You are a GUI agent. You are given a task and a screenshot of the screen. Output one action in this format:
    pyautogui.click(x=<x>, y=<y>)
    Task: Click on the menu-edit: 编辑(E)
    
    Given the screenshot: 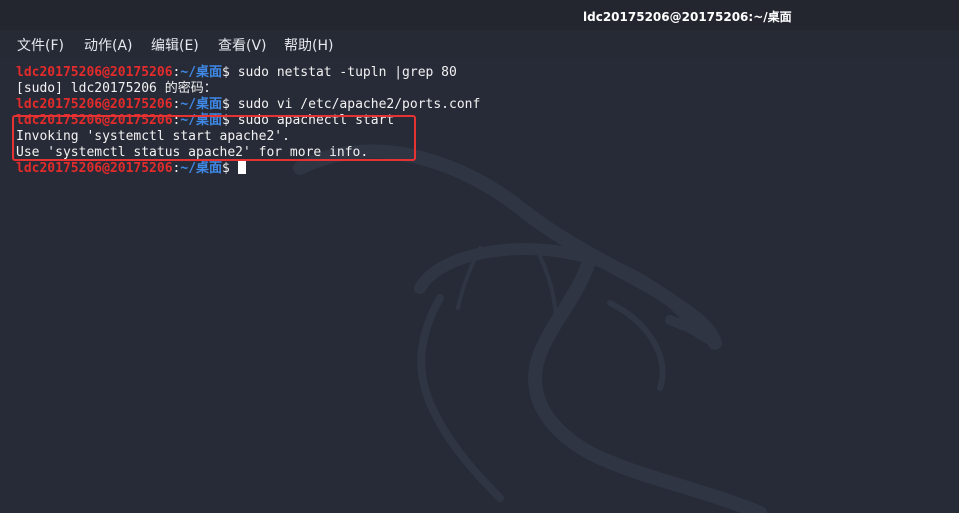 What is the action you would take?
    pyautogui.click(x=175, y=45)
    